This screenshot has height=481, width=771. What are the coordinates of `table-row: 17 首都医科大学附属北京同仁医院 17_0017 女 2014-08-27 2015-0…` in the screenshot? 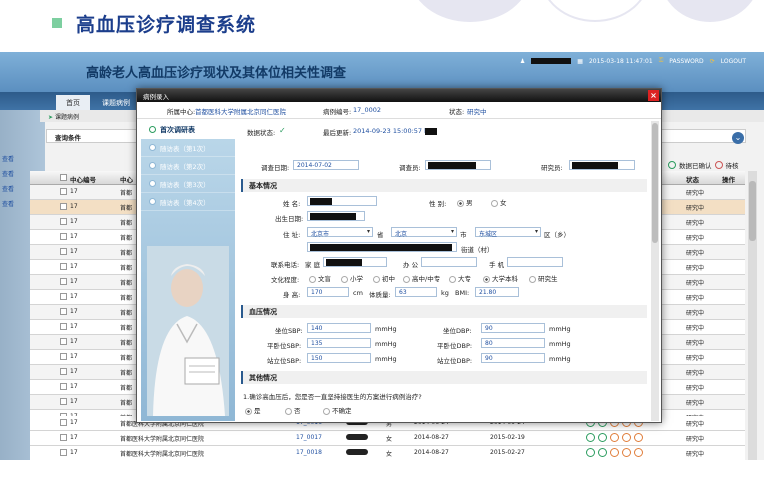 It's located at (387, 438).